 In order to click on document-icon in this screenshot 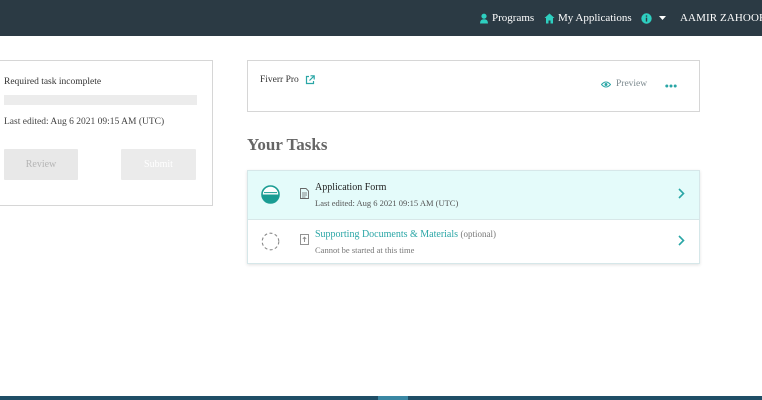, I will do `click(304, 193)`.